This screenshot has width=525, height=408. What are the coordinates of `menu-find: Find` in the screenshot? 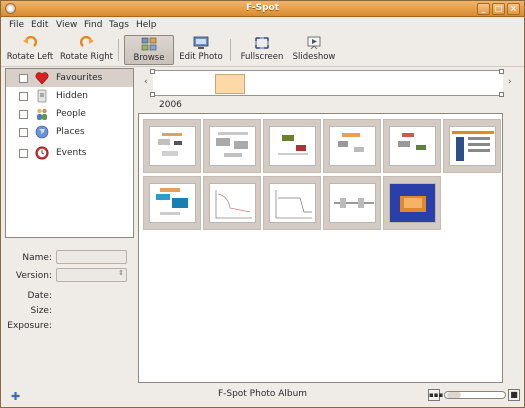 It's located at (93, 25).